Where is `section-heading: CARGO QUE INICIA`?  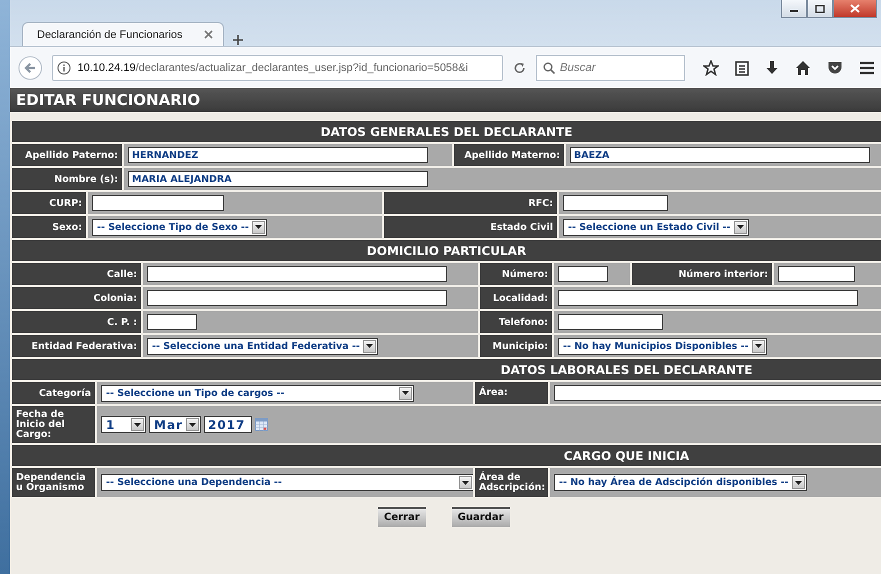
section-heading: CARGO QUE INICIA is located at coordinates (627, 455).